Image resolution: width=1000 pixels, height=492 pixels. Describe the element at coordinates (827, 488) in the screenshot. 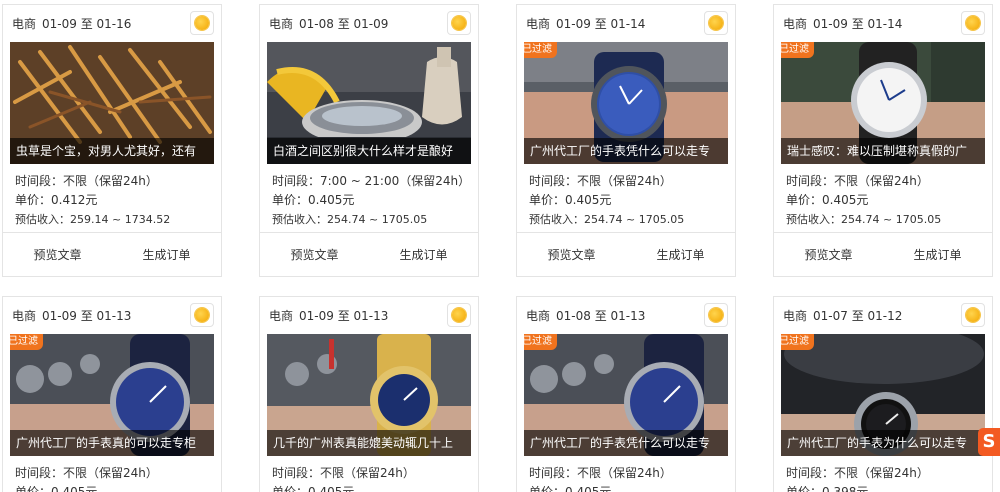

I see `card-price: 单价：0.398元` at that location.